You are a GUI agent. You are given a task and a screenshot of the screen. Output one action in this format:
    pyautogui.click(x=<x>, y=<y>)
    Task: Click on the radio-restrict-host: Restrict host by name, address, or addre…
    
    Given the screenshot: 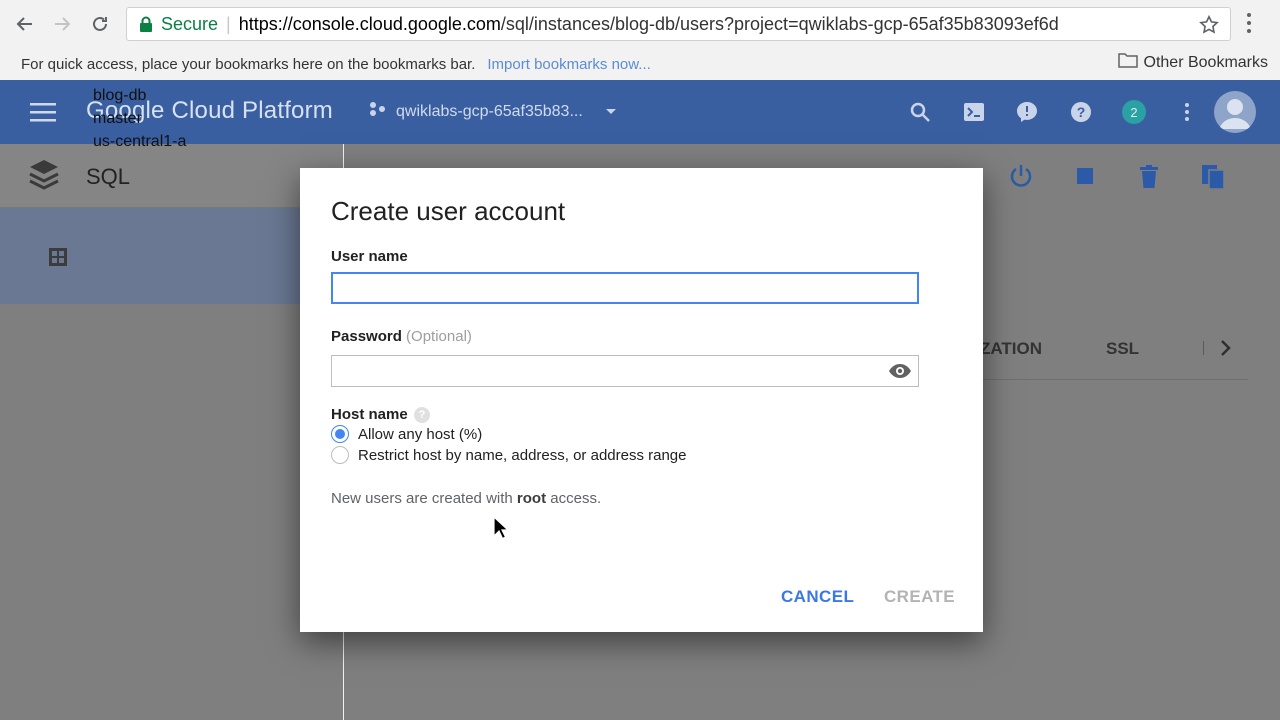 What is the action you would take?
    pyautogui.click(x=509, y=455)
    